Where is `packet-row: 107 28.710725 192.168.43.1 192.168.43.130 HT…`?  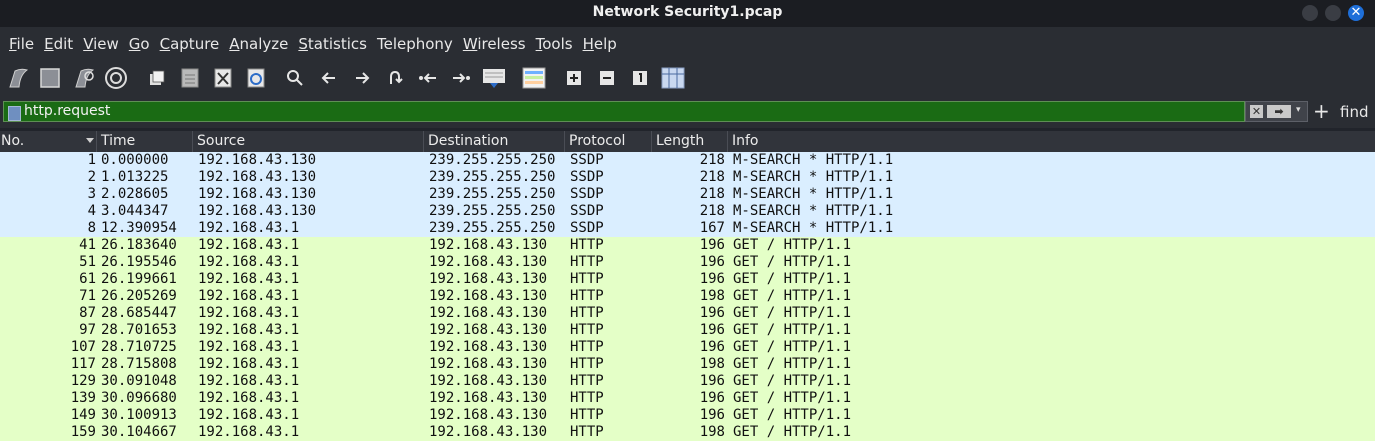
packet-row: 107 28.710725 192.168.43.1 192.168.43.130 HT… is located at coordinates (687, 347).